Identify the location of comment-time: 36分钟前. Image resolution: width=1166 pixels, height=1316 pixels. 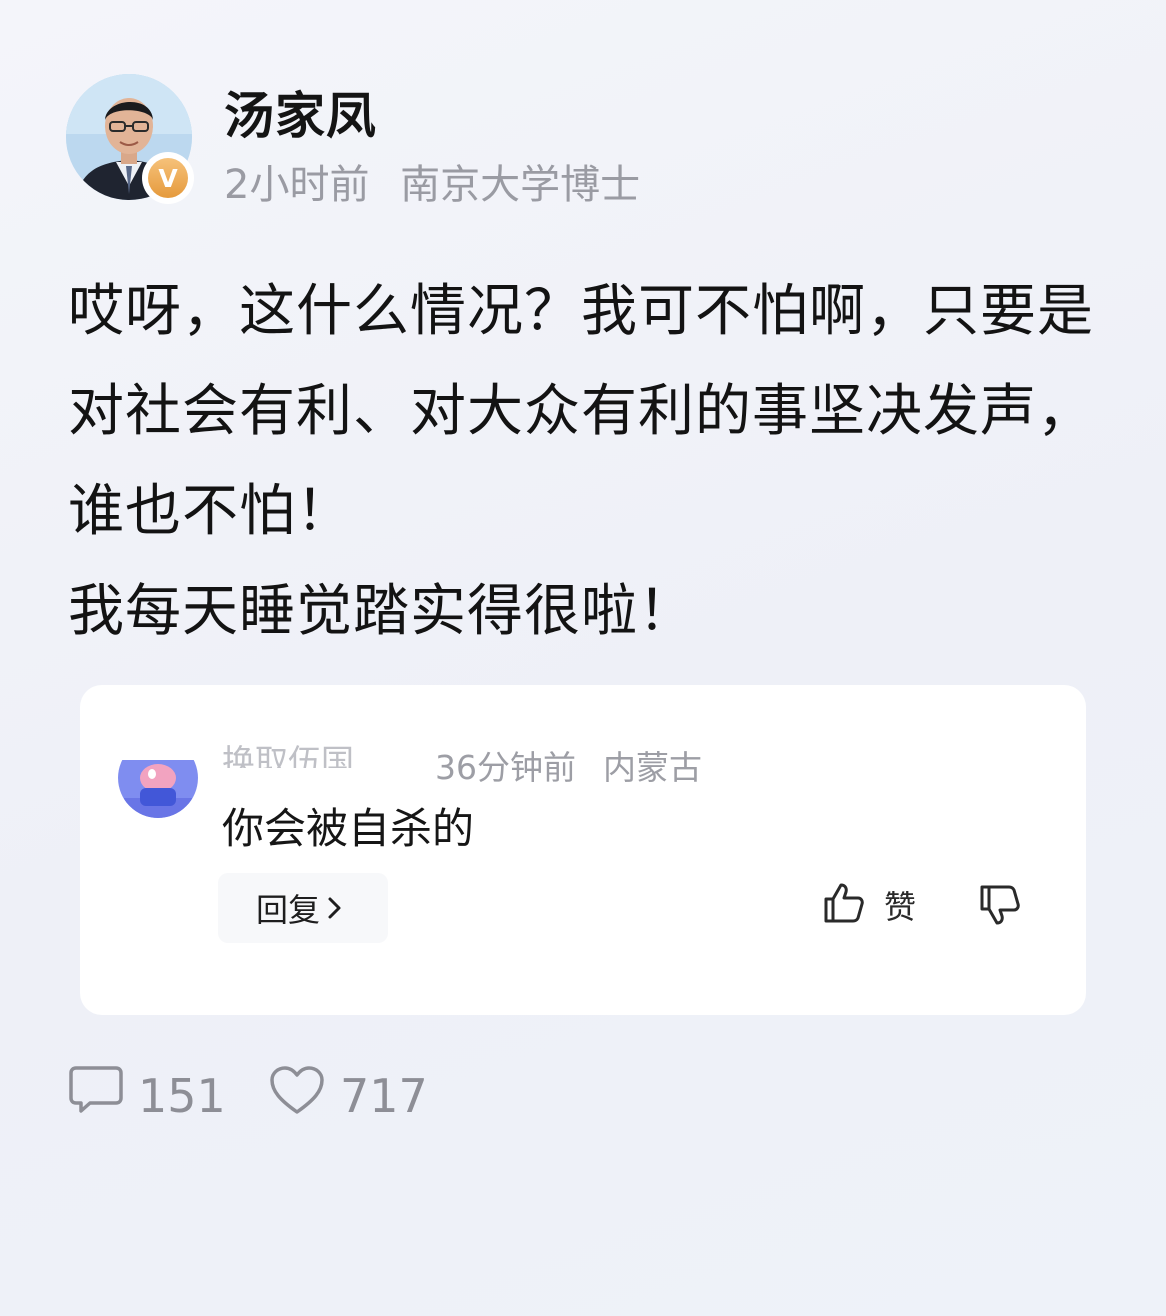
(505, 767).